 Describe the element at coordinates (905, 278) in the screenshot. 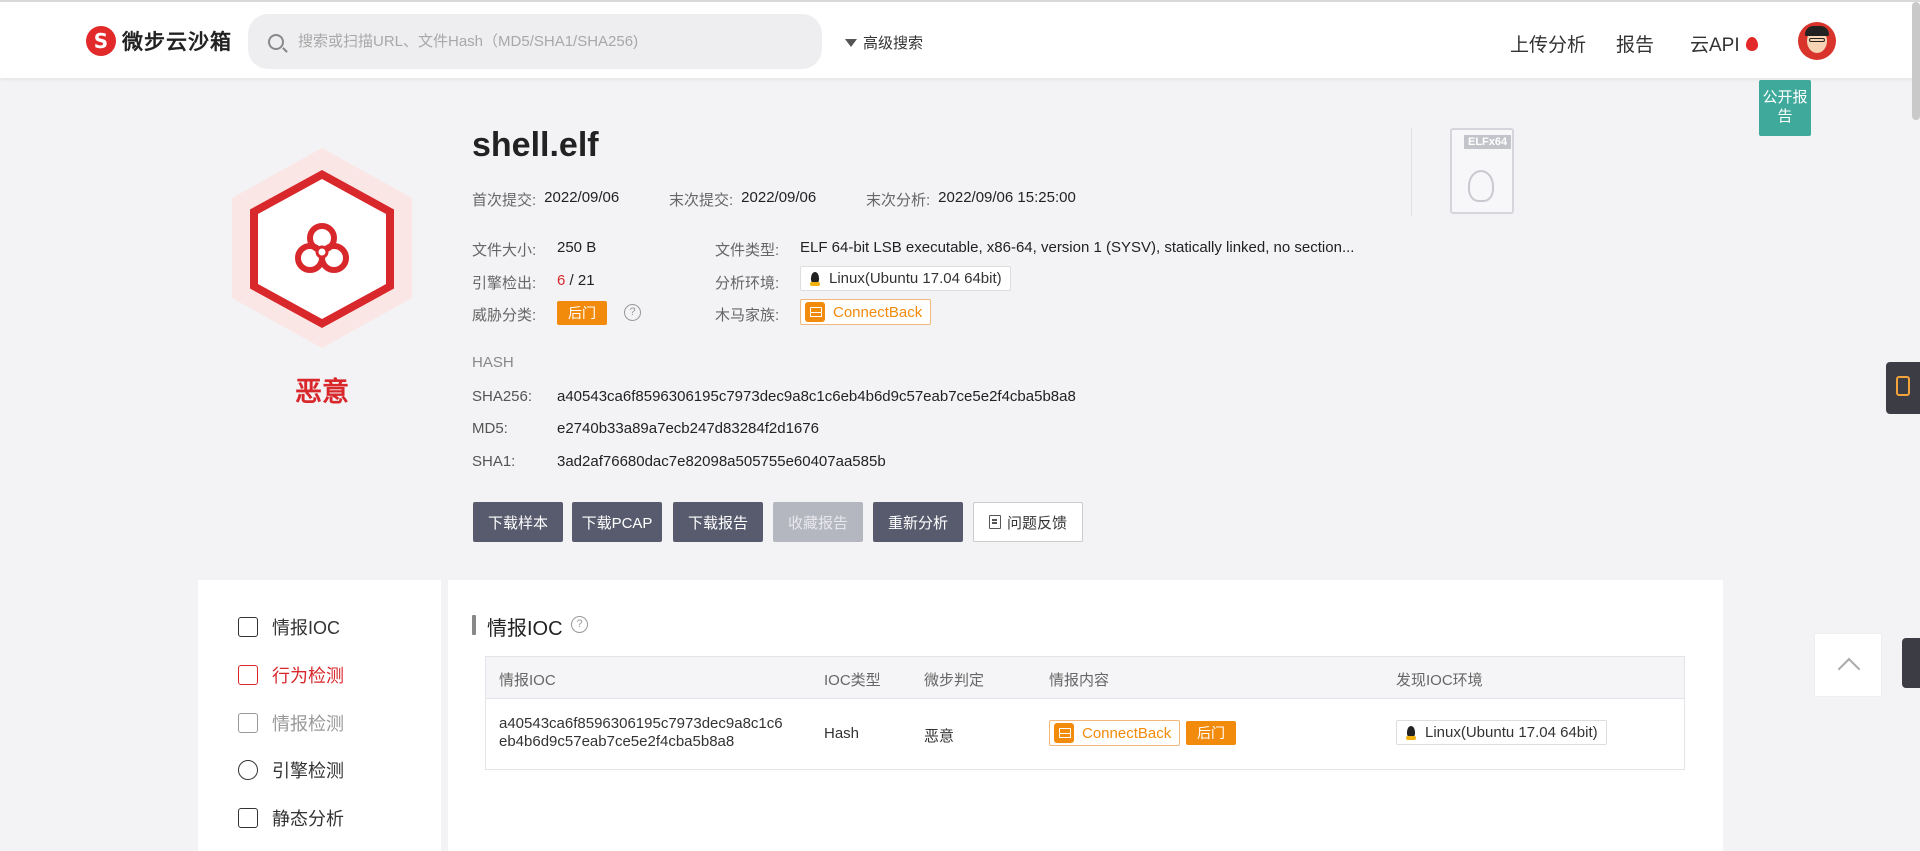

I see `analysis-env-tag: Linux(Ubuntu 17.04 64bit)` at that location.